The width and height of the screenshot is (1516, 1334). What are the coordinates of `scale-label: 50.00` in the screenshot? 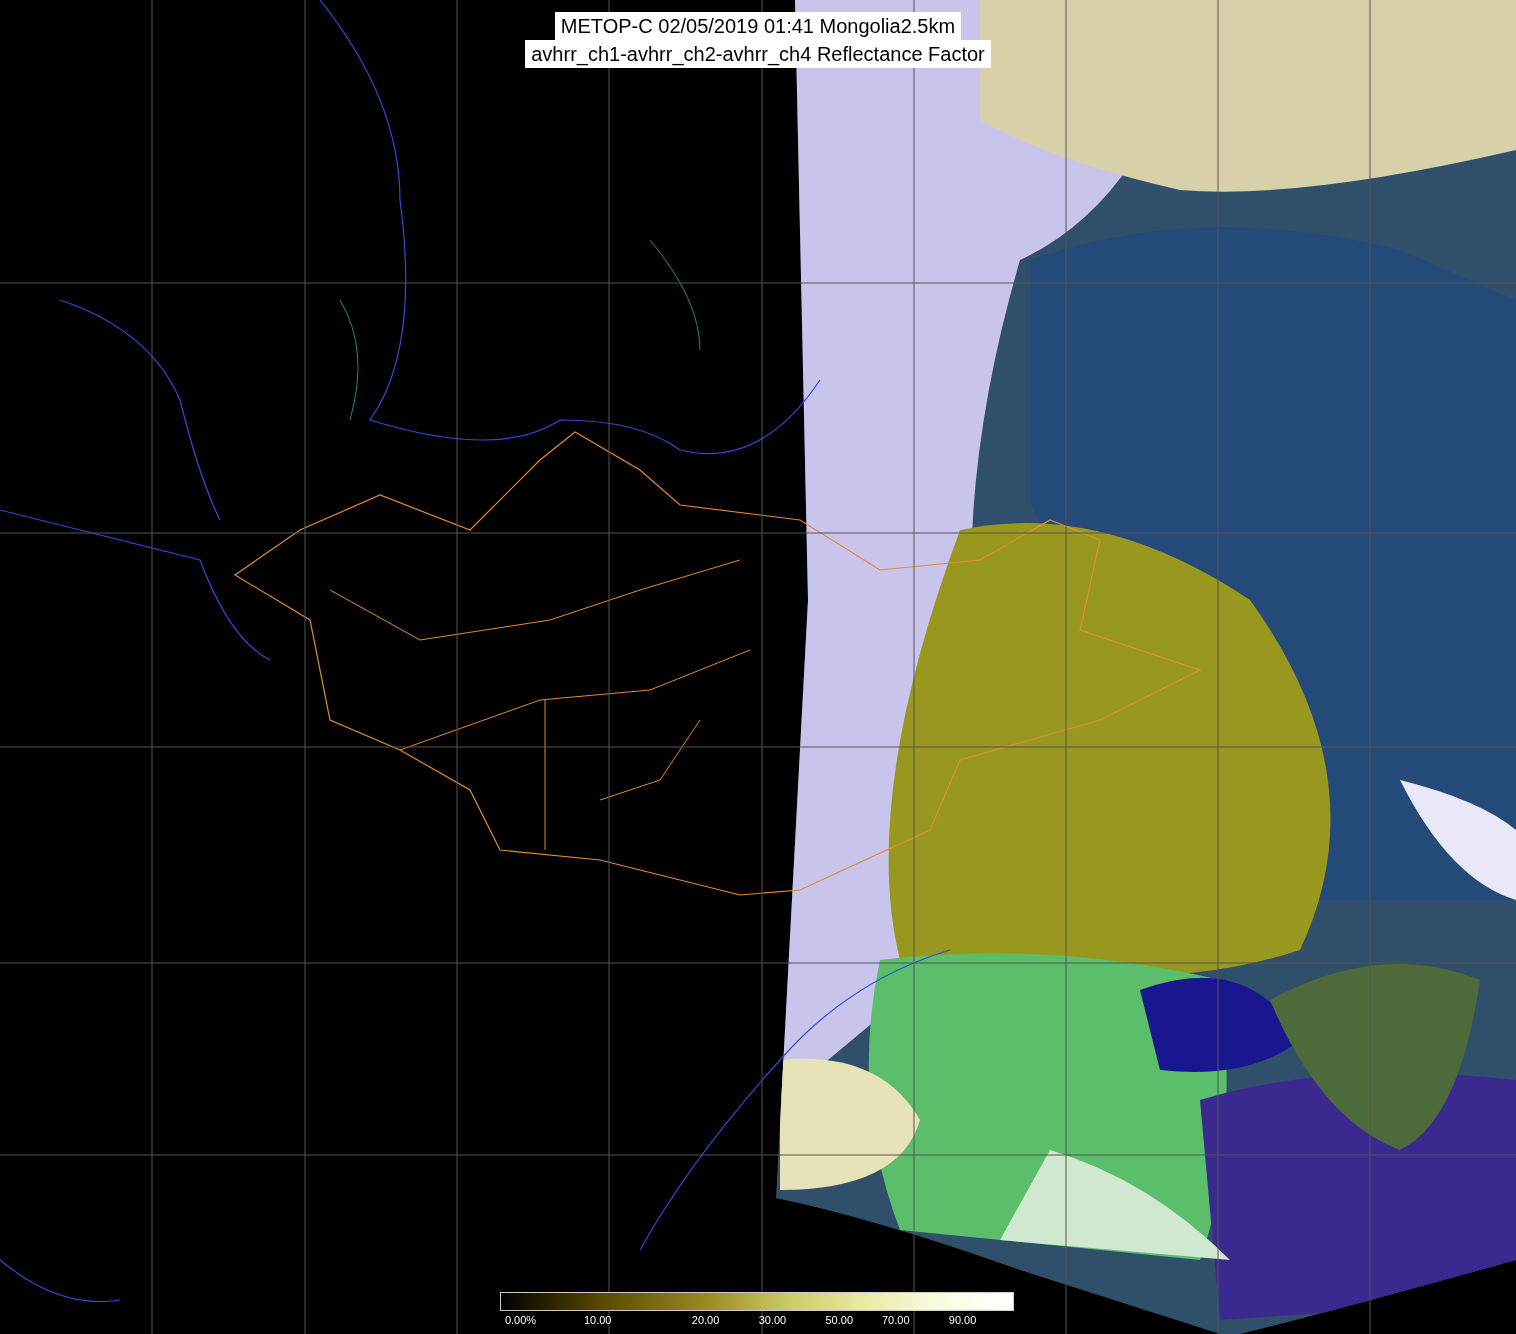 It's located at (839, 1320).